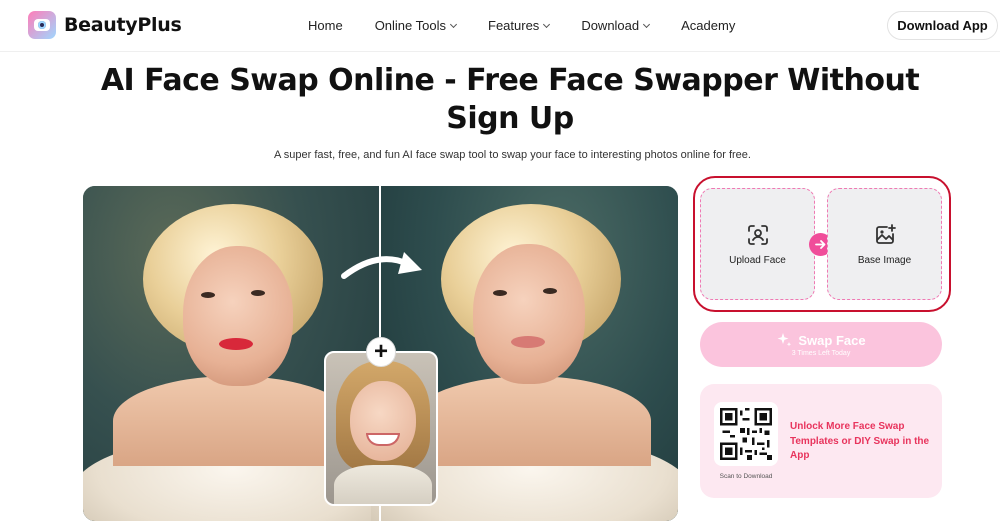 The width and height of the screenshot is (1000, 529). Describe the element at coordinates (123, 25) in the screenshot. I see `brand-name: BeautyPlus` at that location.